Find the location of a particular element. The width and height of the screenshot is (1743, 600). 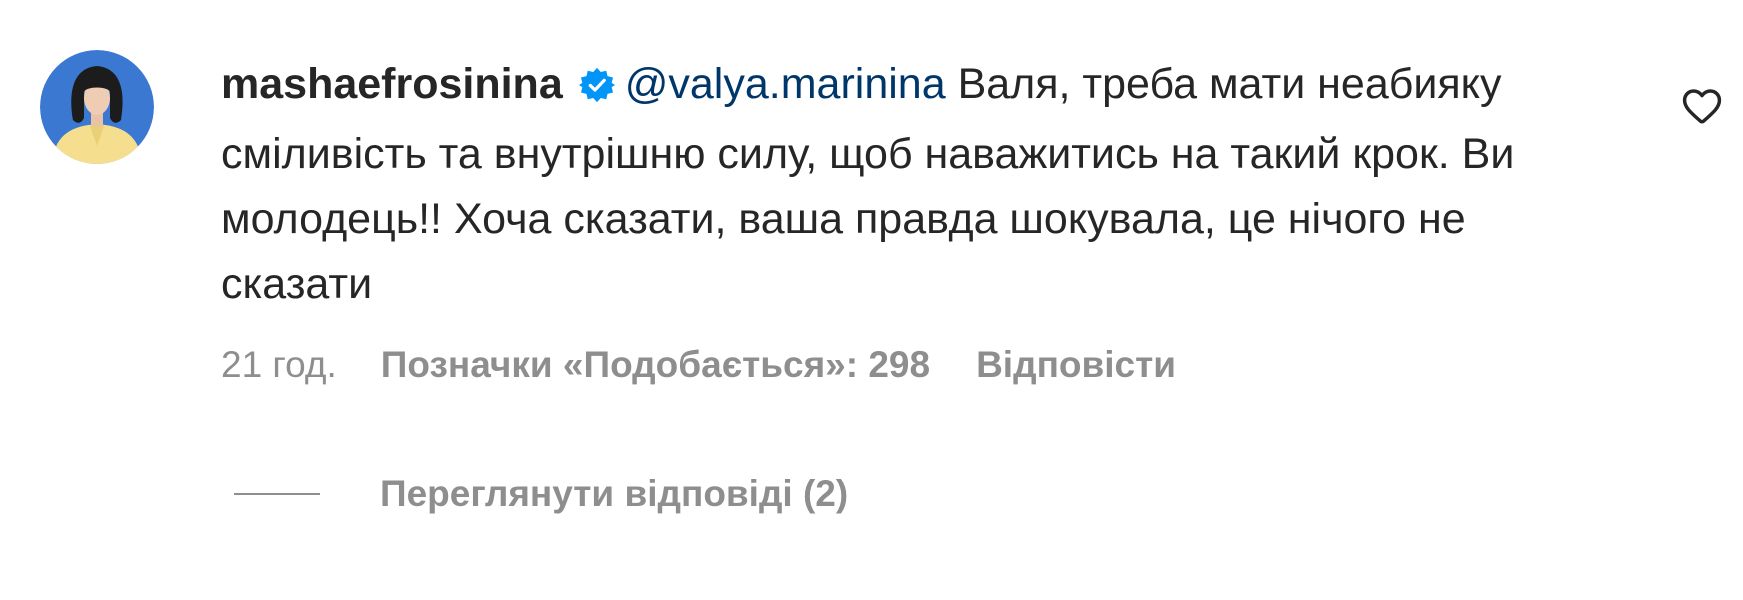

avatar is located at coordinates (97, 107).